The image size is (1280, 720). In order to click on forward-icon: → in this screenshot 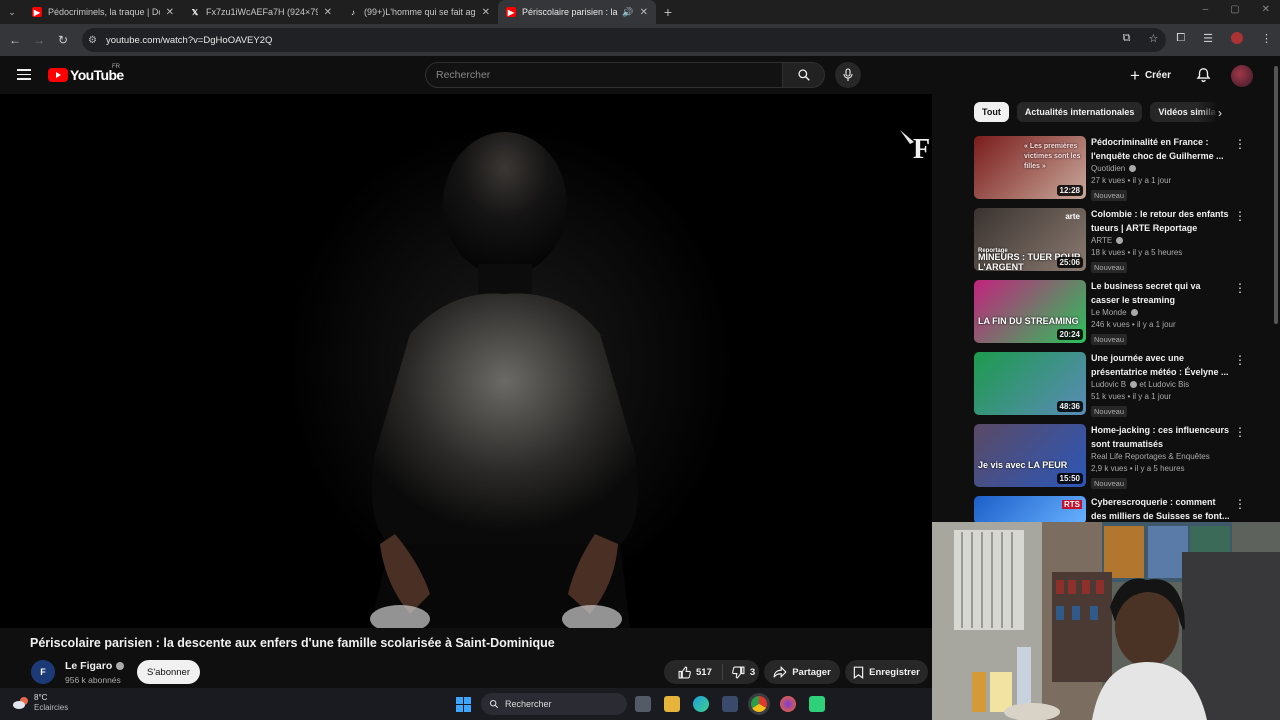, I will do `click(39, 40)`.